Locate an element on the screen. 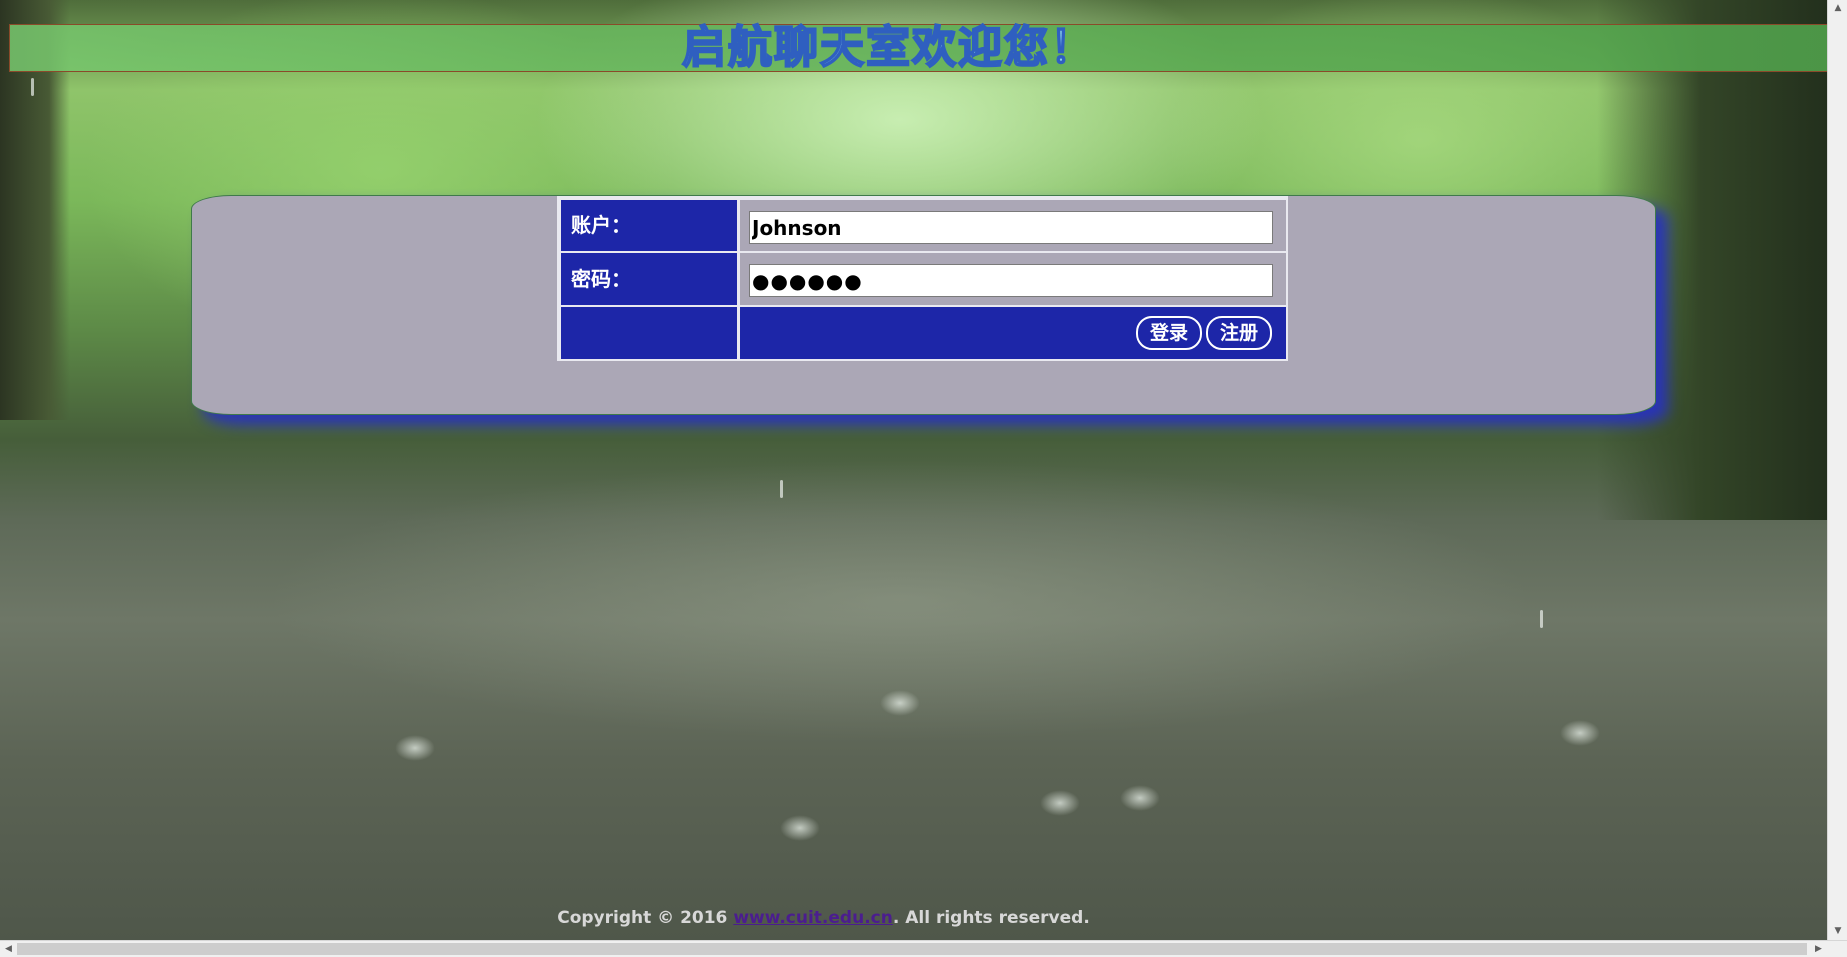  login-form-table: 账户： 密码： 登录 注册 is located at coordinates (922, 278).